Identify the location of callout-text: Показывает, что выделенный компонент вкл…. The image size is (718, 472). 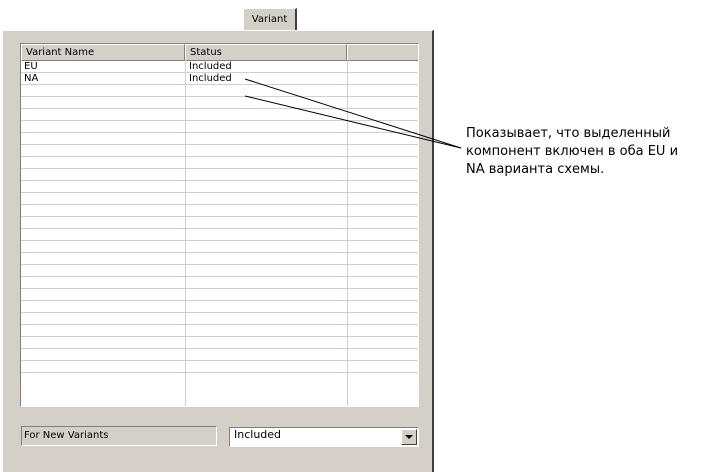
(572, 151).